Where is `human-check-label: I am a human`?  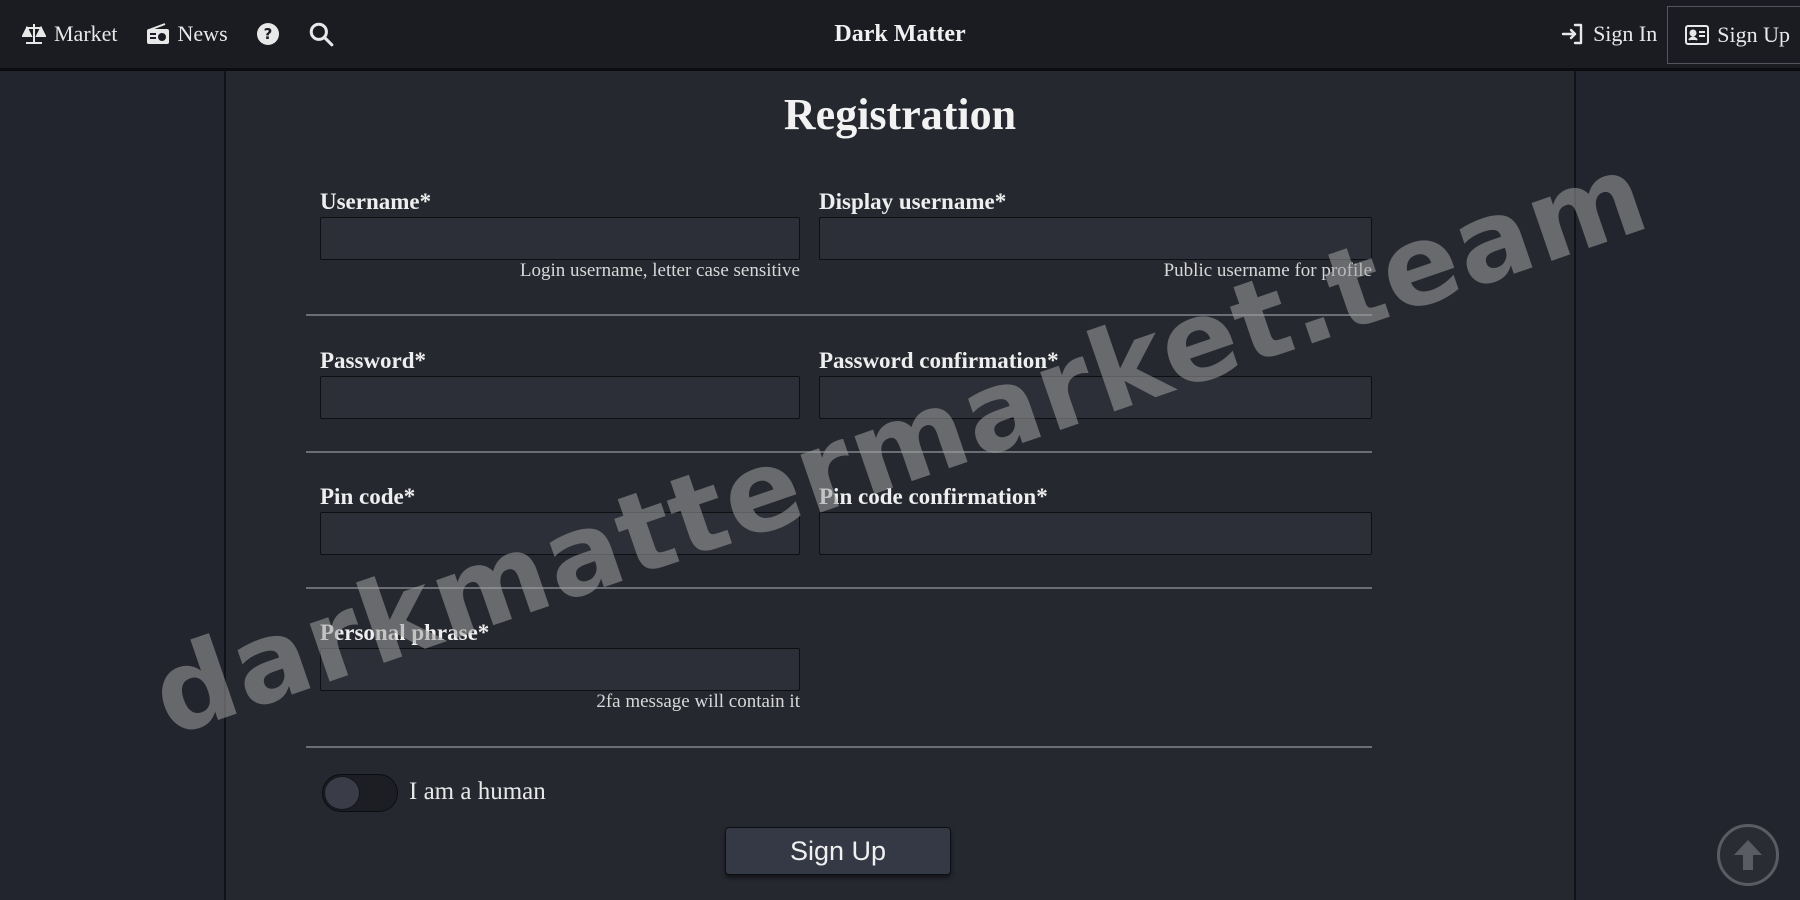
human-check-label: I am a human is located at coordinates (477, 791).